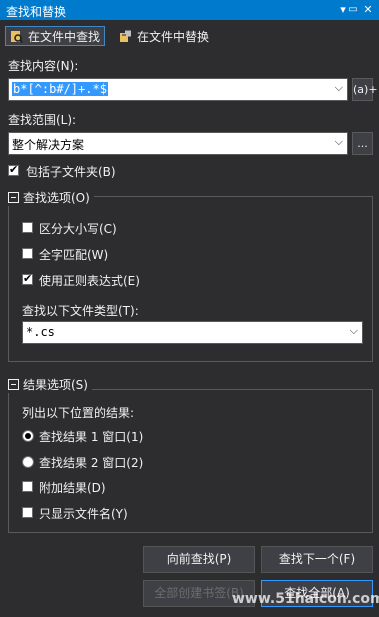 Image resolution: width=379 pixels, height=617 pixels. Describe the element at coordinates (353, 10) in the screenshot. I see `restore-icon: ▭` at that location.